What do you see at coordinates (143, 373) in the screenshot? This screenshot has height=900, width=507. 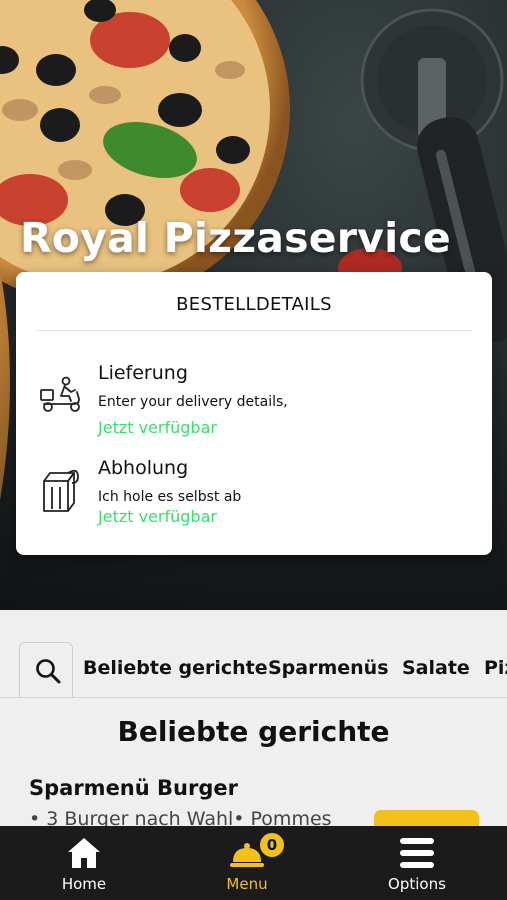 I see `delivery-option-title: Lieferung` at bounding box center [143, 373].